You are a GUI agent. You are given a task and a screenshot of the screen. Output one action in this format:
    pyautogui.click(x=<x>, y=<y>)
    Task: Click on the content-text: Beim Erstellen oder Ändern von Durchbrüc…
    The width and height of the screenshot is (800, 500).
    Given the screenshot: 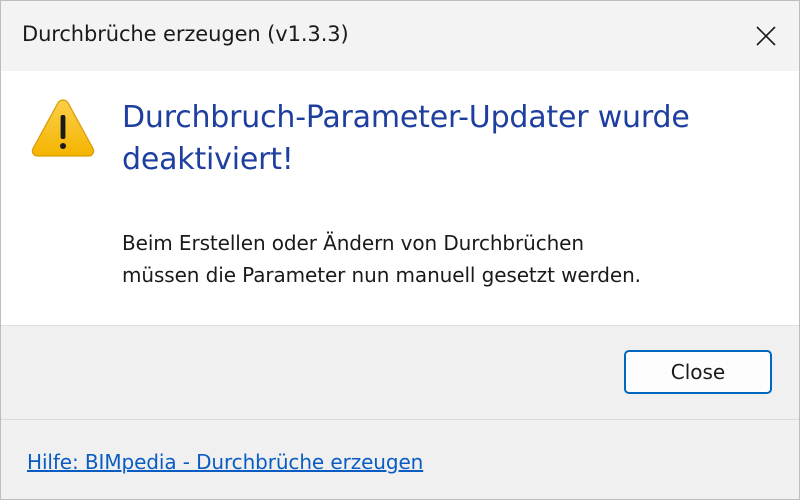 What is the action you would take?
    pyautogui.click(x=452, y=259)
    